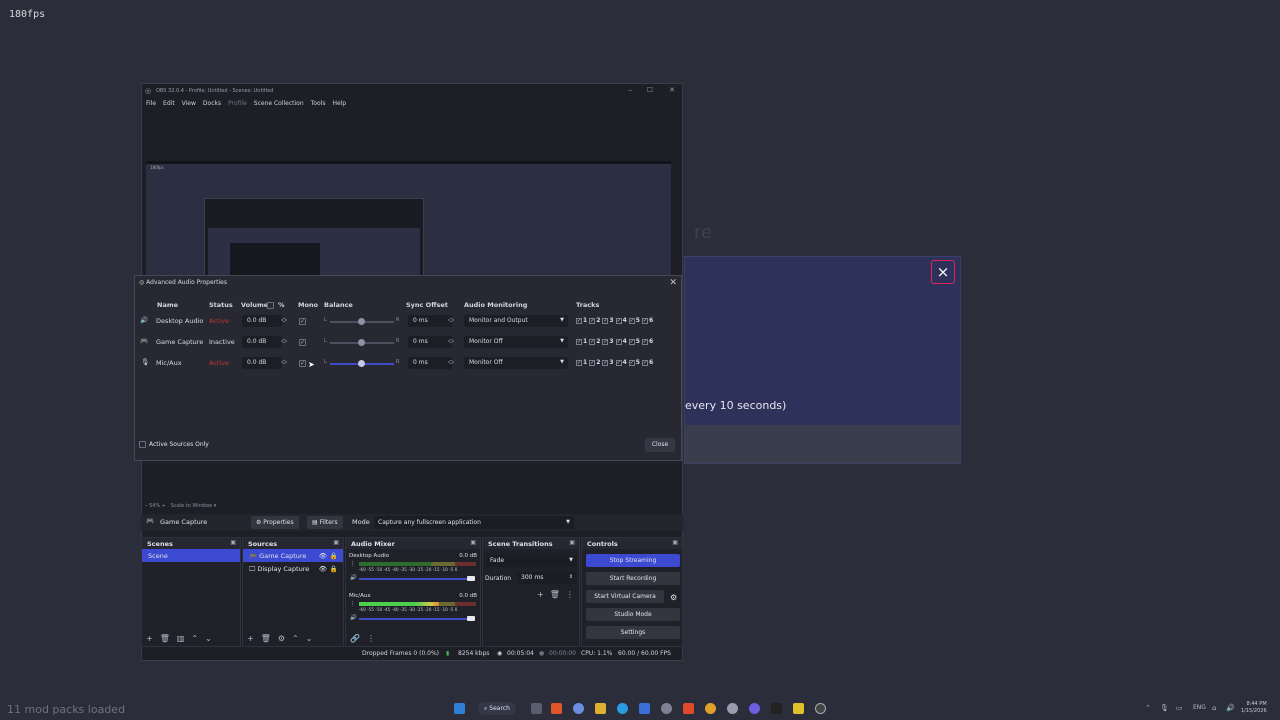 Image resolution: width=1280 pixels, height=720 pixels. I want to click on monitoring-select: Monitor and Output ▼, so click(516, 321).